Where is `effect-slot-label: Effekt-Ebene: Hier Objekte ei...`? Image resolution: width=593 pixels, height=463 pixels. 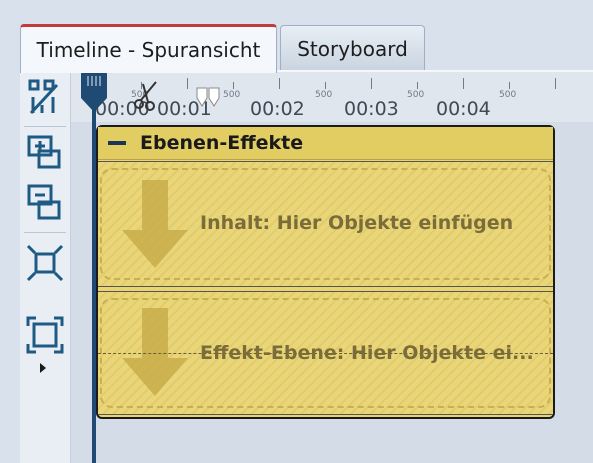 effect-slot-label: Effekt-Ebene: Hier Objekte ei... is located at coordinates (367, 353).